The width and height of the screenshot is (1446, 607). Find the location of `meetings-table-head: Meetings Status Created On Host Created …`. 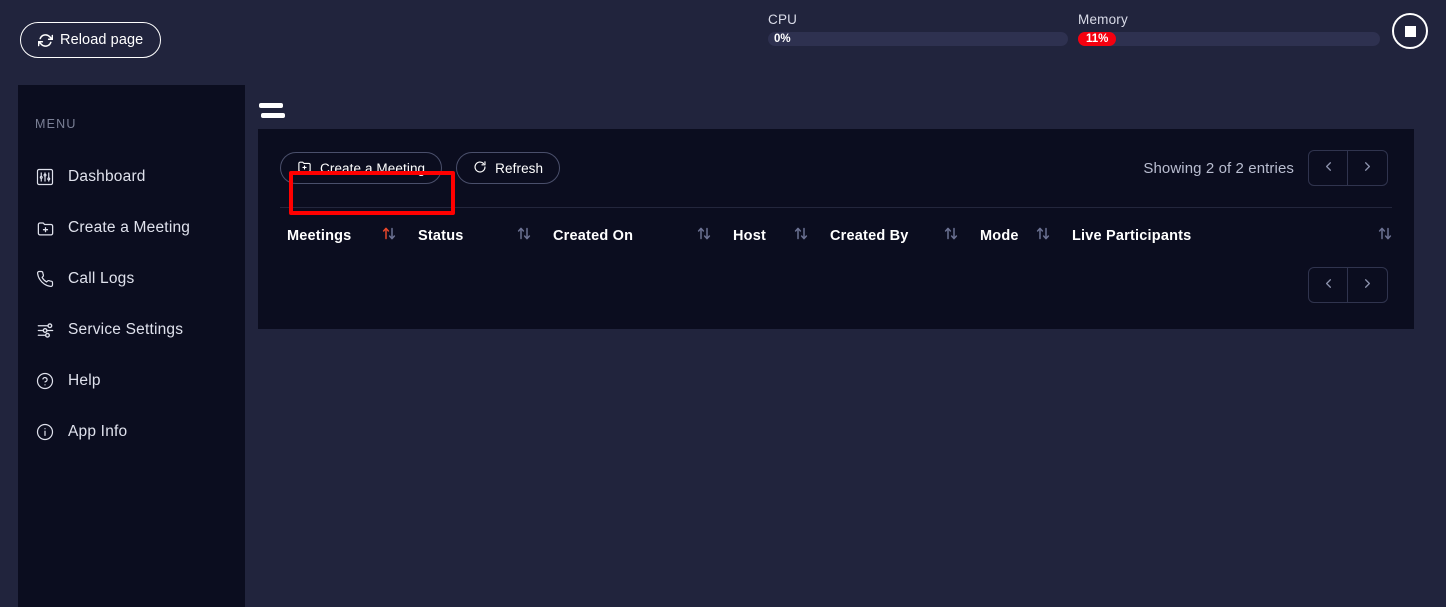

meetings-table-head: Meetings Status Created On Host Created … is located at coordinates (836, 235).